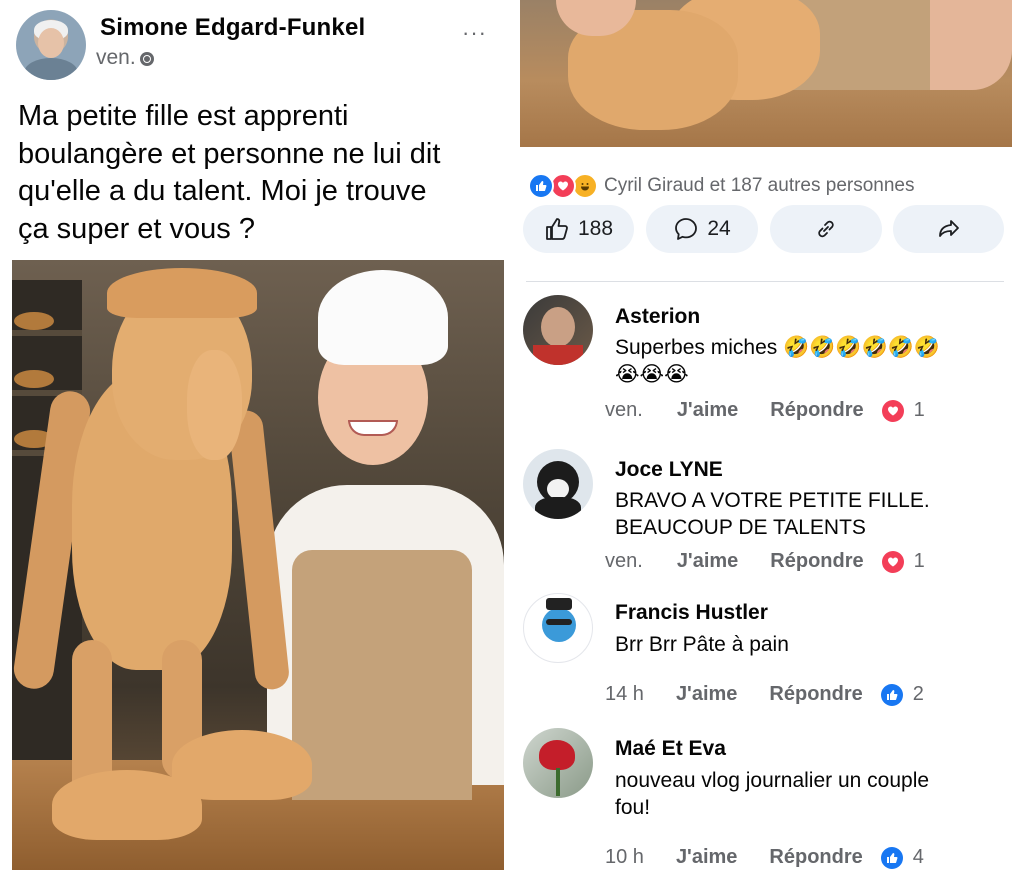 This screenshot has width=1024, height=881. I want to click on comment-reaction: 4, so click(902, 857).